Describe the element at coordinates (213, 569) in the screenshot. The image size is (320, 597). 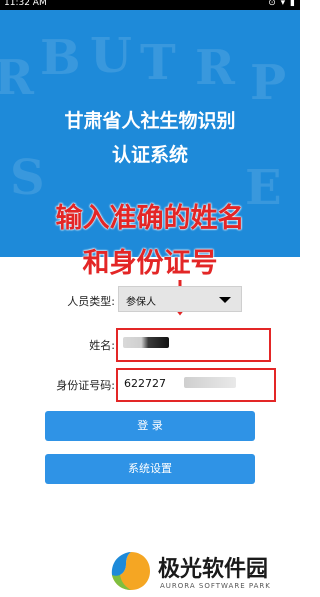
I see `watermark-brand: 极光软件园` at that location.